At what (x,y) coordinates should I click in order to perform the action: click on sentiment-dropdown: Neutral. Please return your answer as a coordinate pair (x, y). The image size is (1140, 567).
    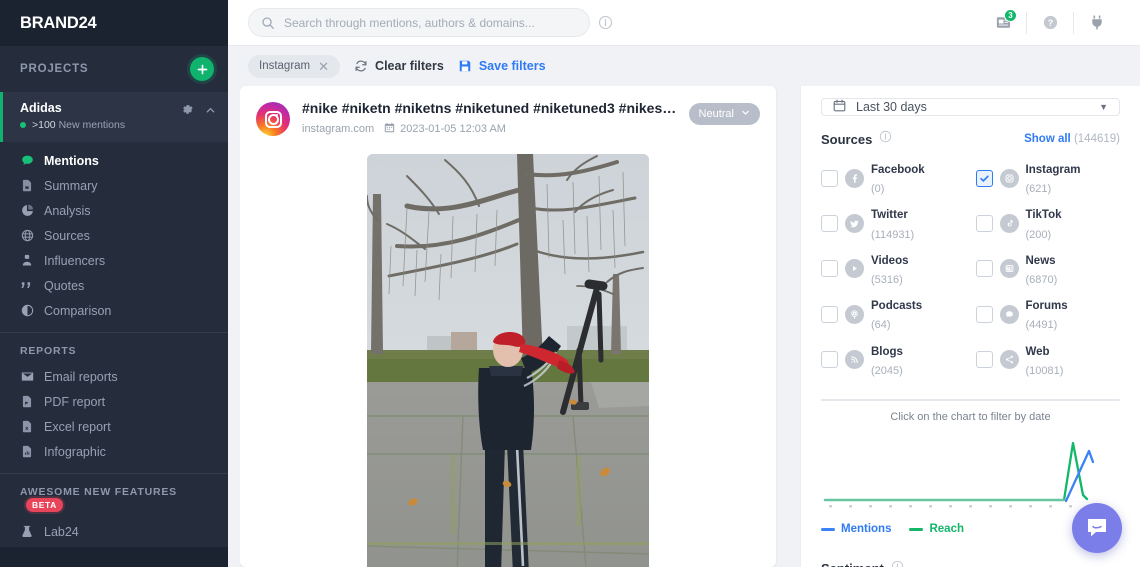
    Looking at the image, I should click on (724, 114).